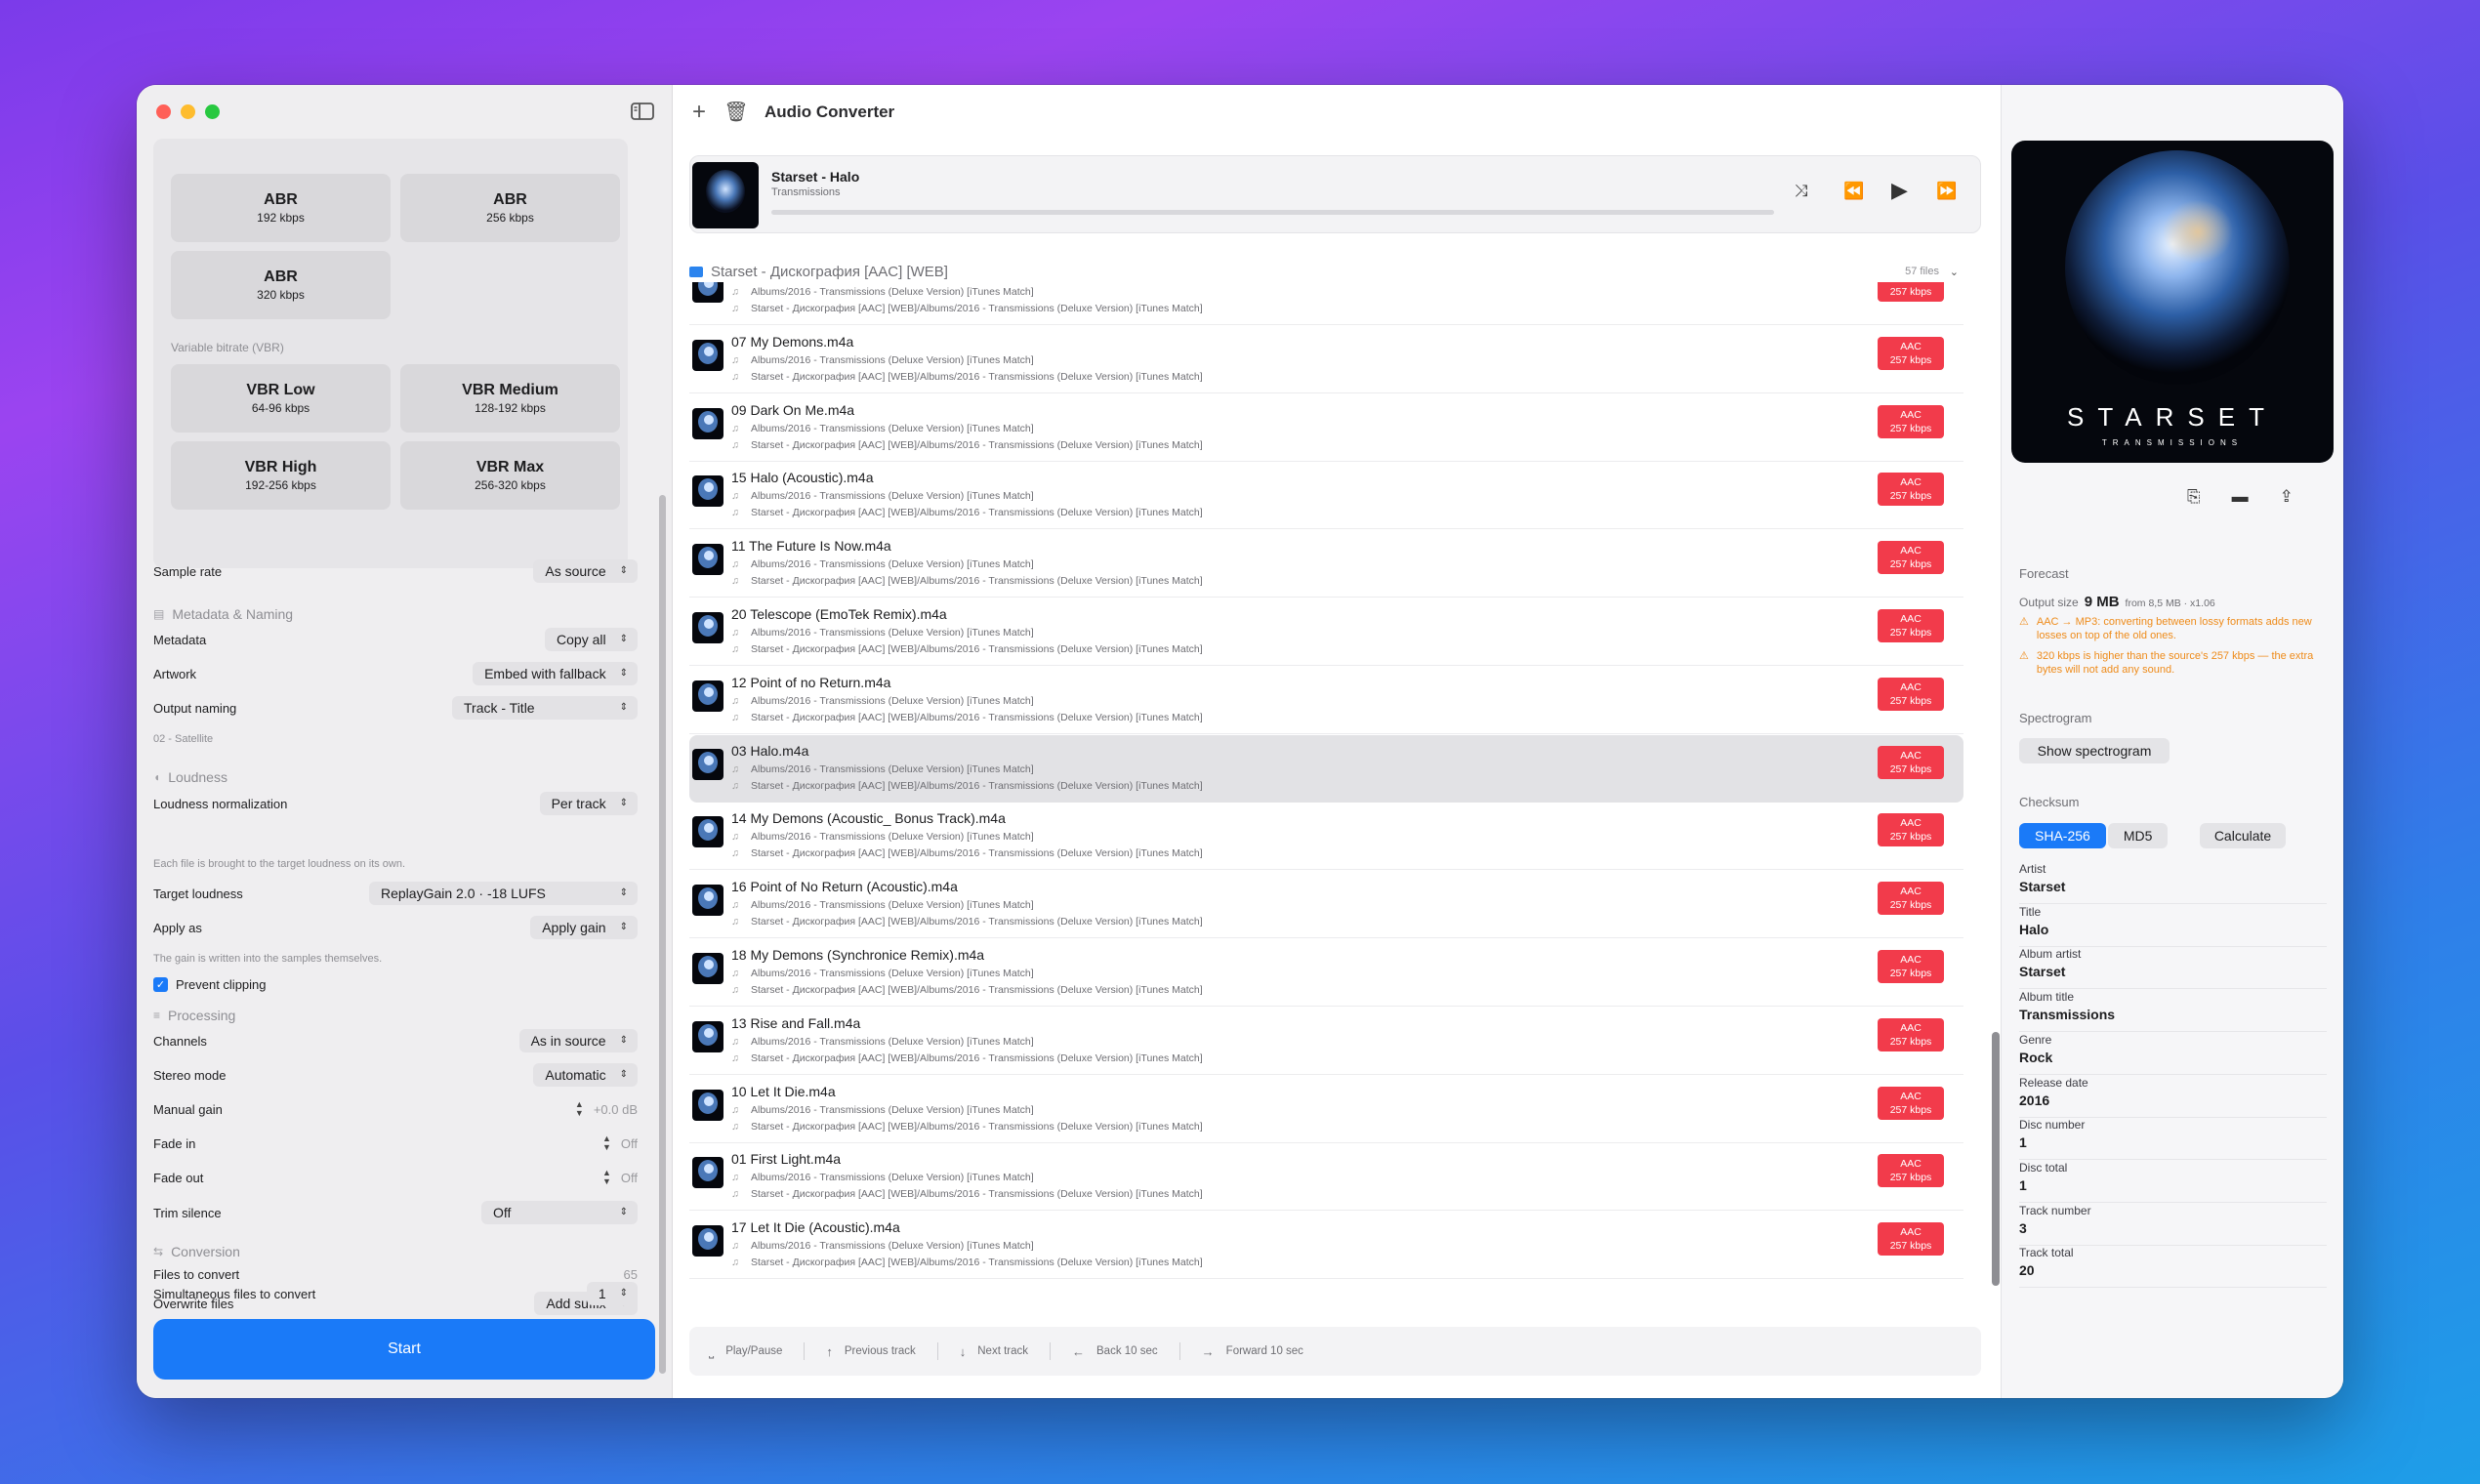  What do you see at coordinates (1273, 213) in the screenshot?
I see `playback-progress` at bounding box center [1273, 213].